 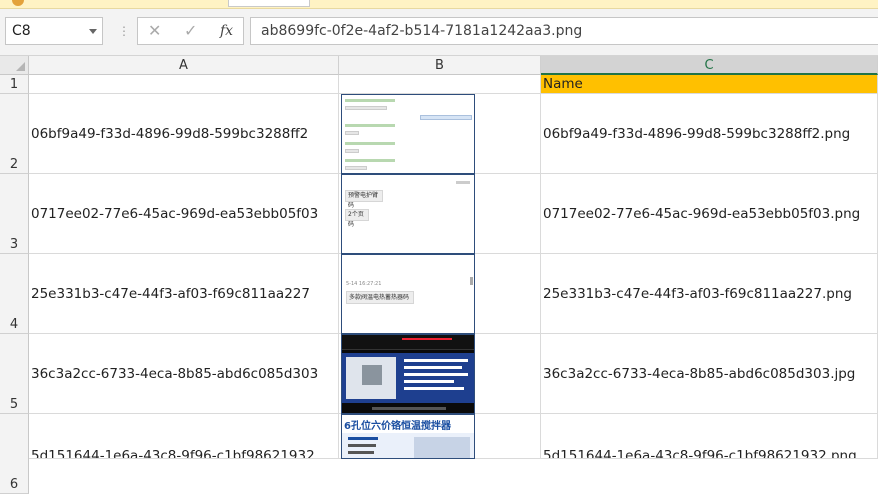 I want to click on column-header-b: B, so click(x=440, y=65).